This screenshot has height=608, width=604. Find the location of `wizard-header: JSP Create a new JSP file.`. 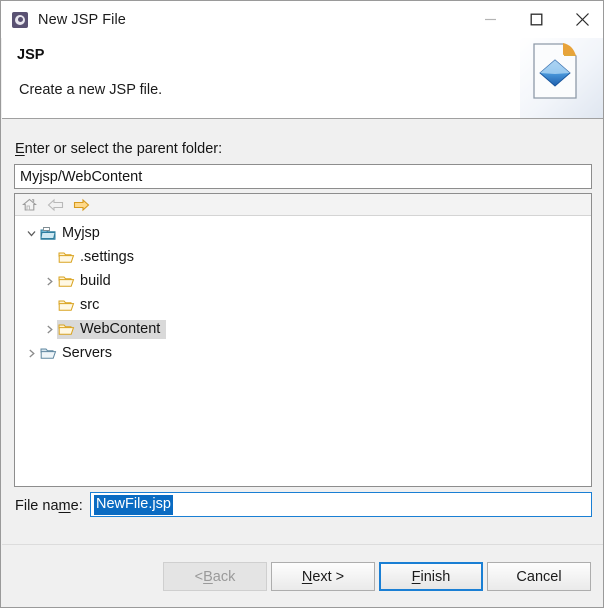

wizard-header: JSP Create a new JSP file. is located at coordinates (302, 78).